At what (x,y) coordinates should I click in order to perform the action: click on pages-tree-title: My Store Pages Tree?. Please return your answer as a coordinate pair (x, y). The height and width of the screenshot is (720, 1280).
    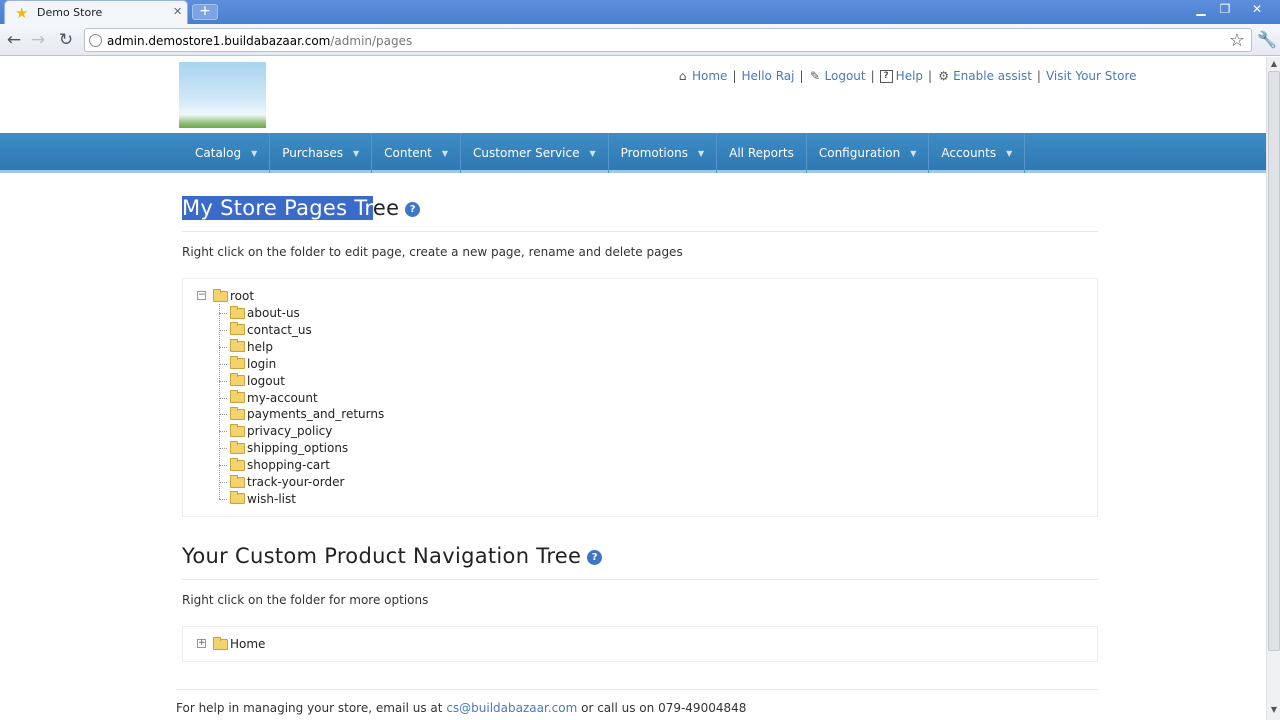
    Looking at the image, I should click on (301, 208).